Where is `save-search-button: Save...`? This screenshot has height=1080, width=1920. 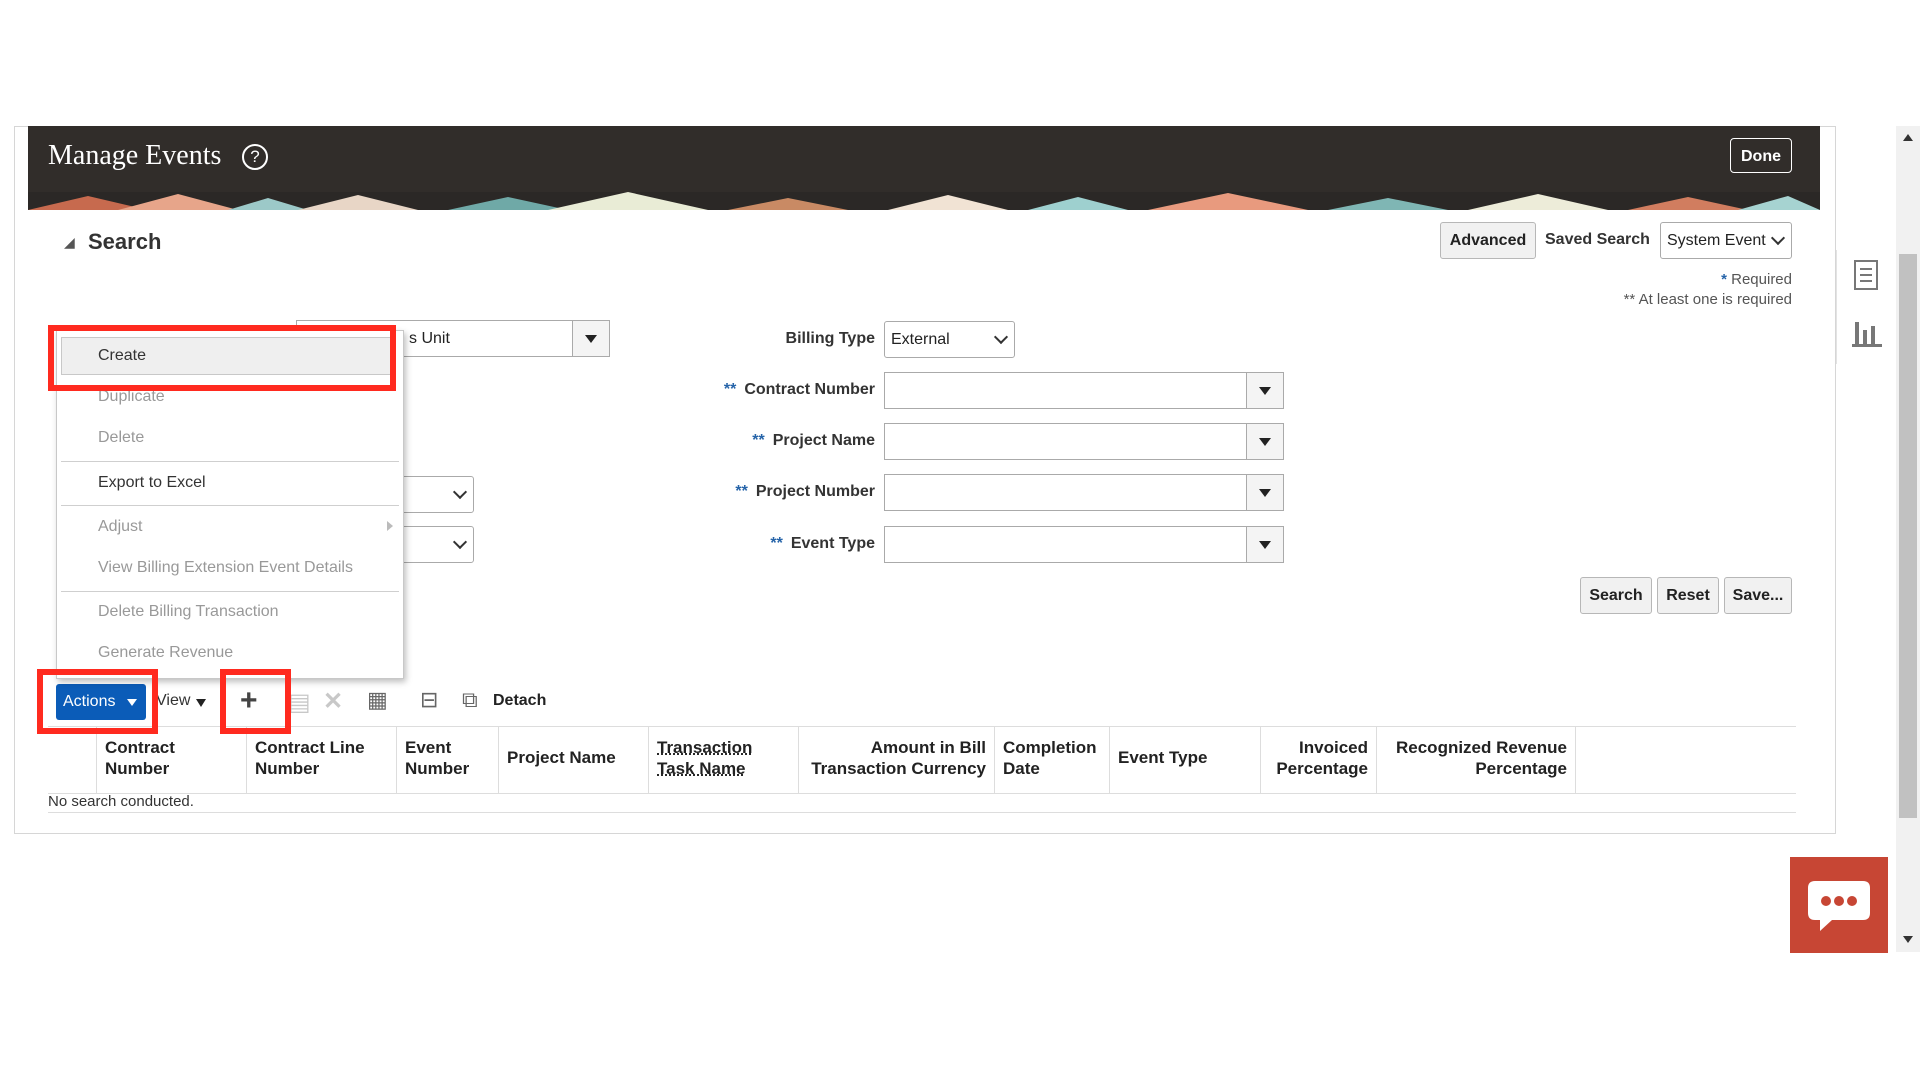 save-search-button: Save... is located at coordinates (1758, 595).